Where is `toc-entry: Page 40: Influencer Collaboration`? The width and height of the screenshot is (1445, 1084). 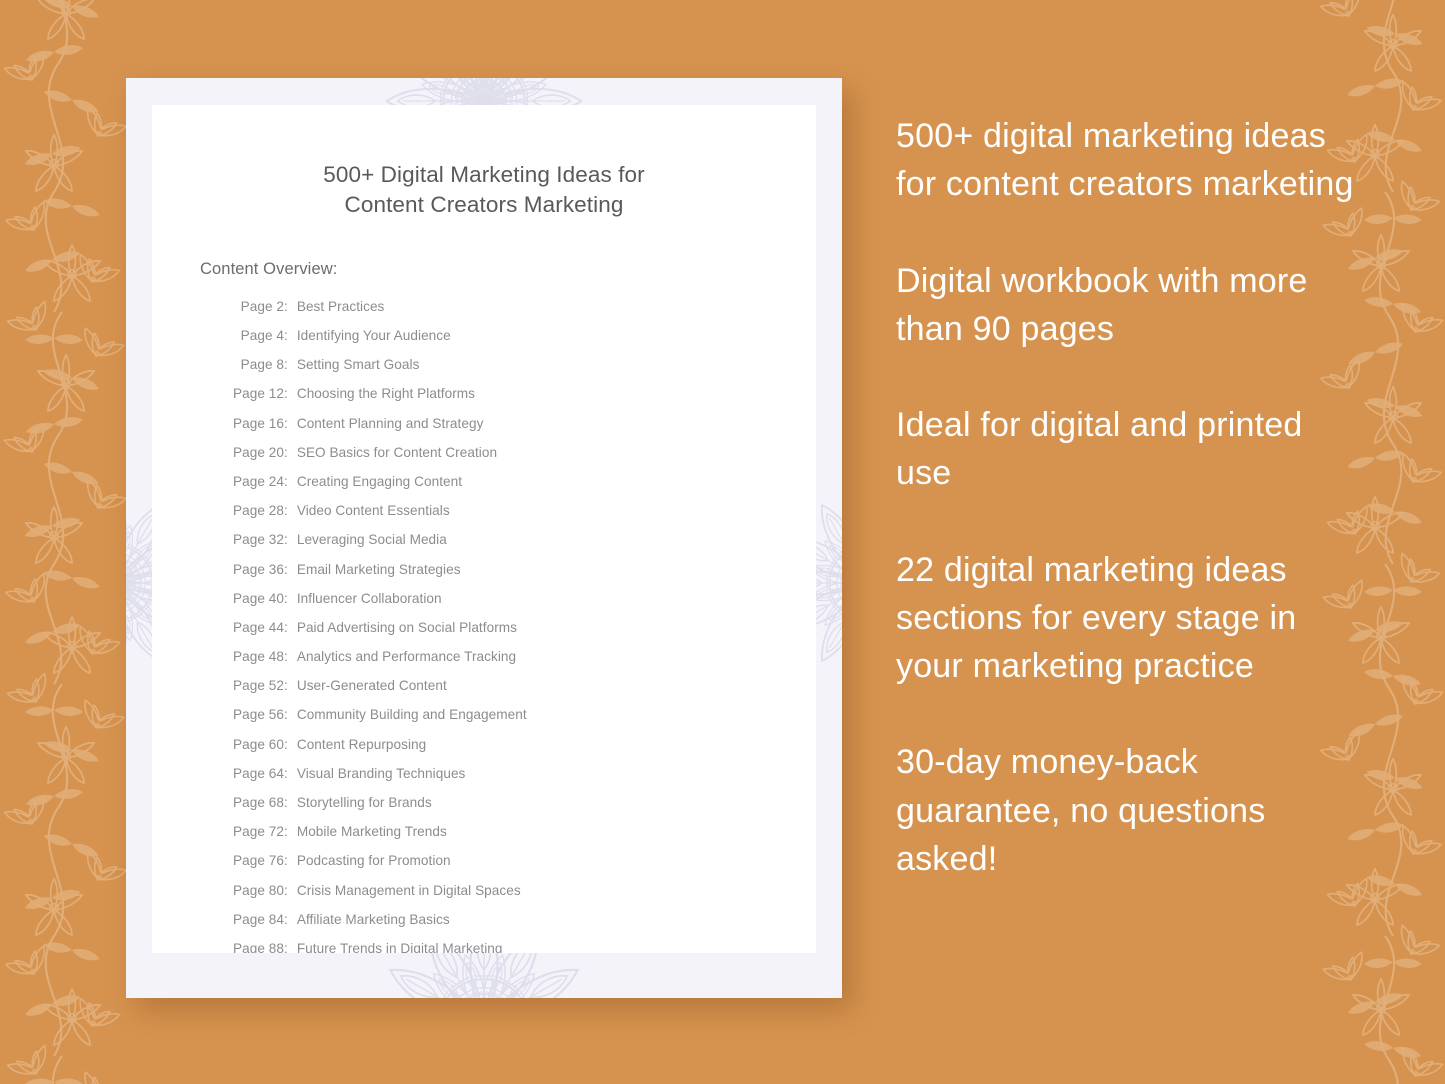 toc-entry: Page 40: Influencer Collaboration is located at coordinates (484, 605).